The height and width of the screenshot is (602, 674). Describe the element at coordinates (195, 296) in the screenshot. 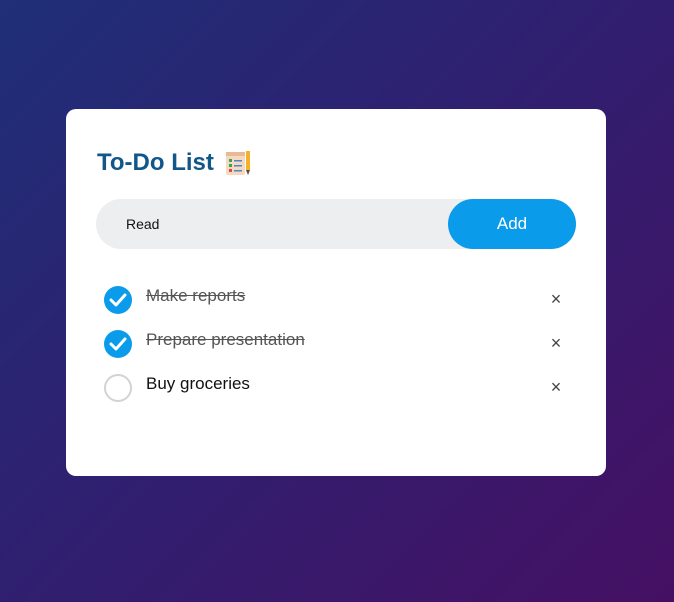

I see `task-text: Make reports` at that location.